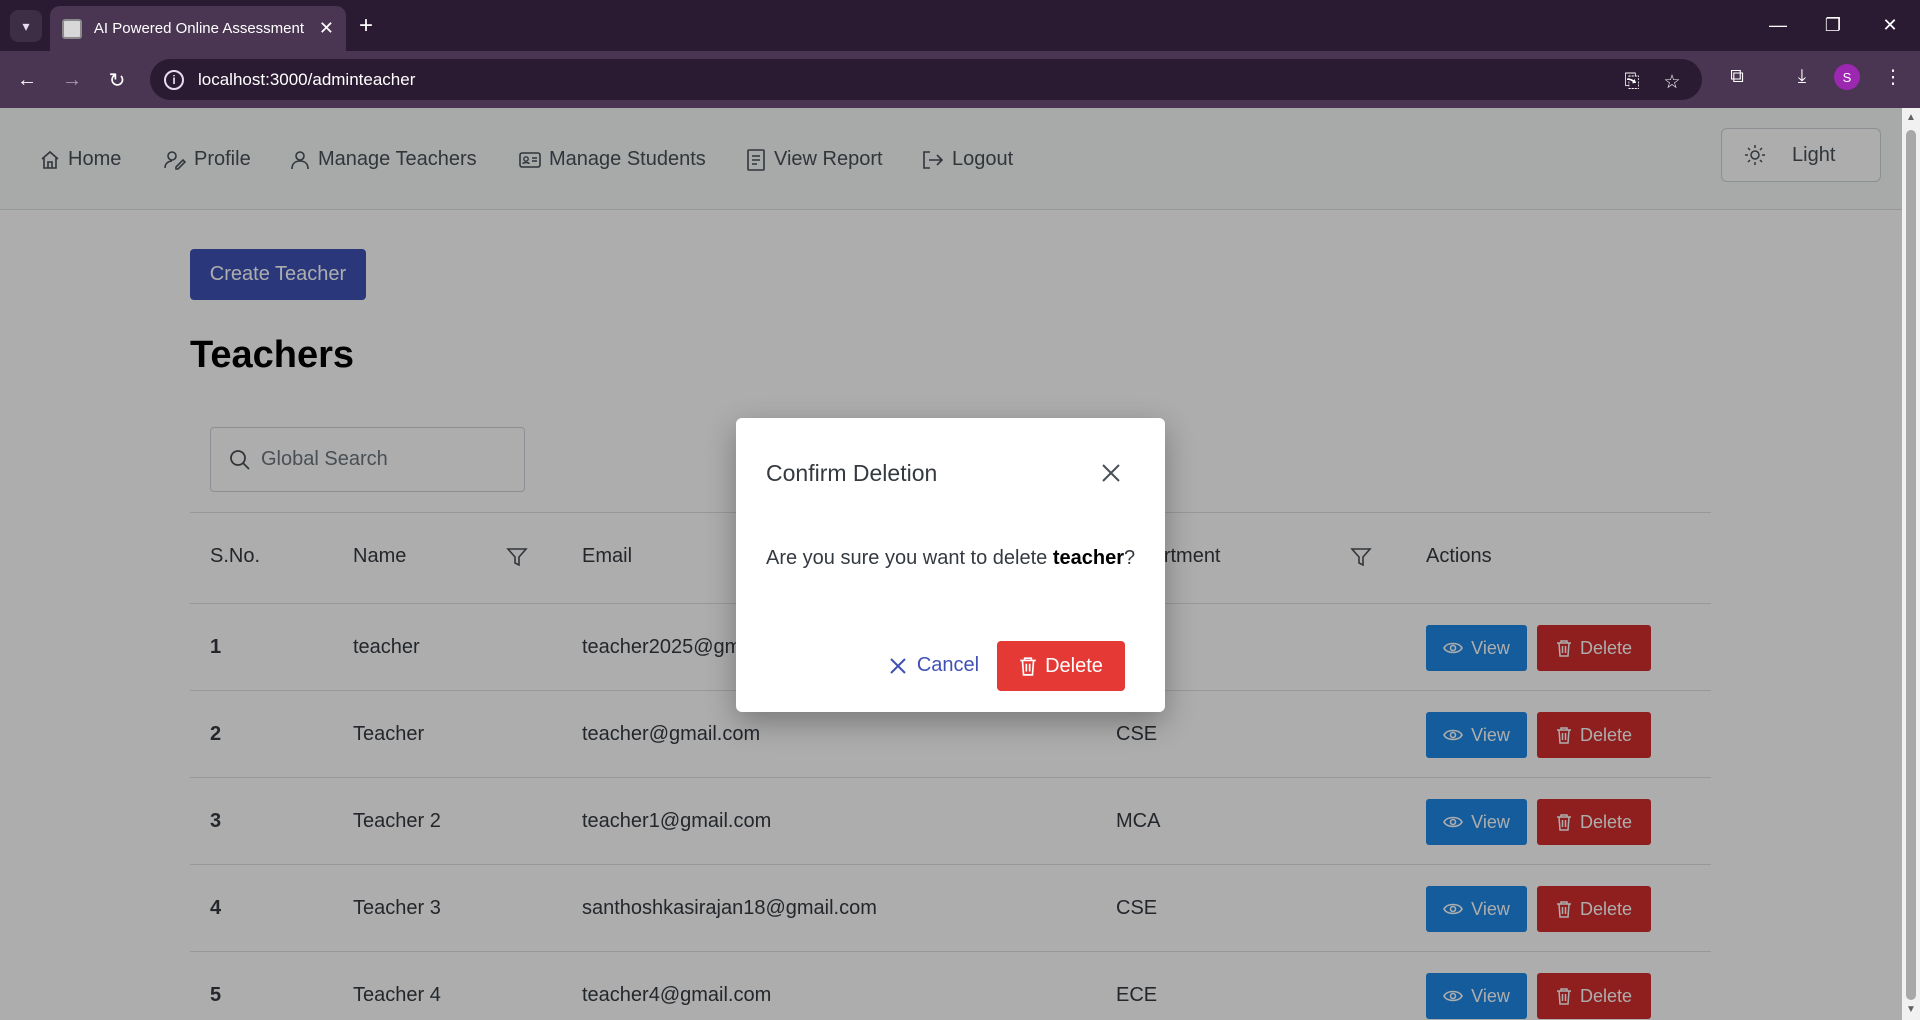 This screenshot has height=1020, width=1920. Describe the element at coordinates (1778, 25) in the screenshot. I see `minimize-button: —` at that location.